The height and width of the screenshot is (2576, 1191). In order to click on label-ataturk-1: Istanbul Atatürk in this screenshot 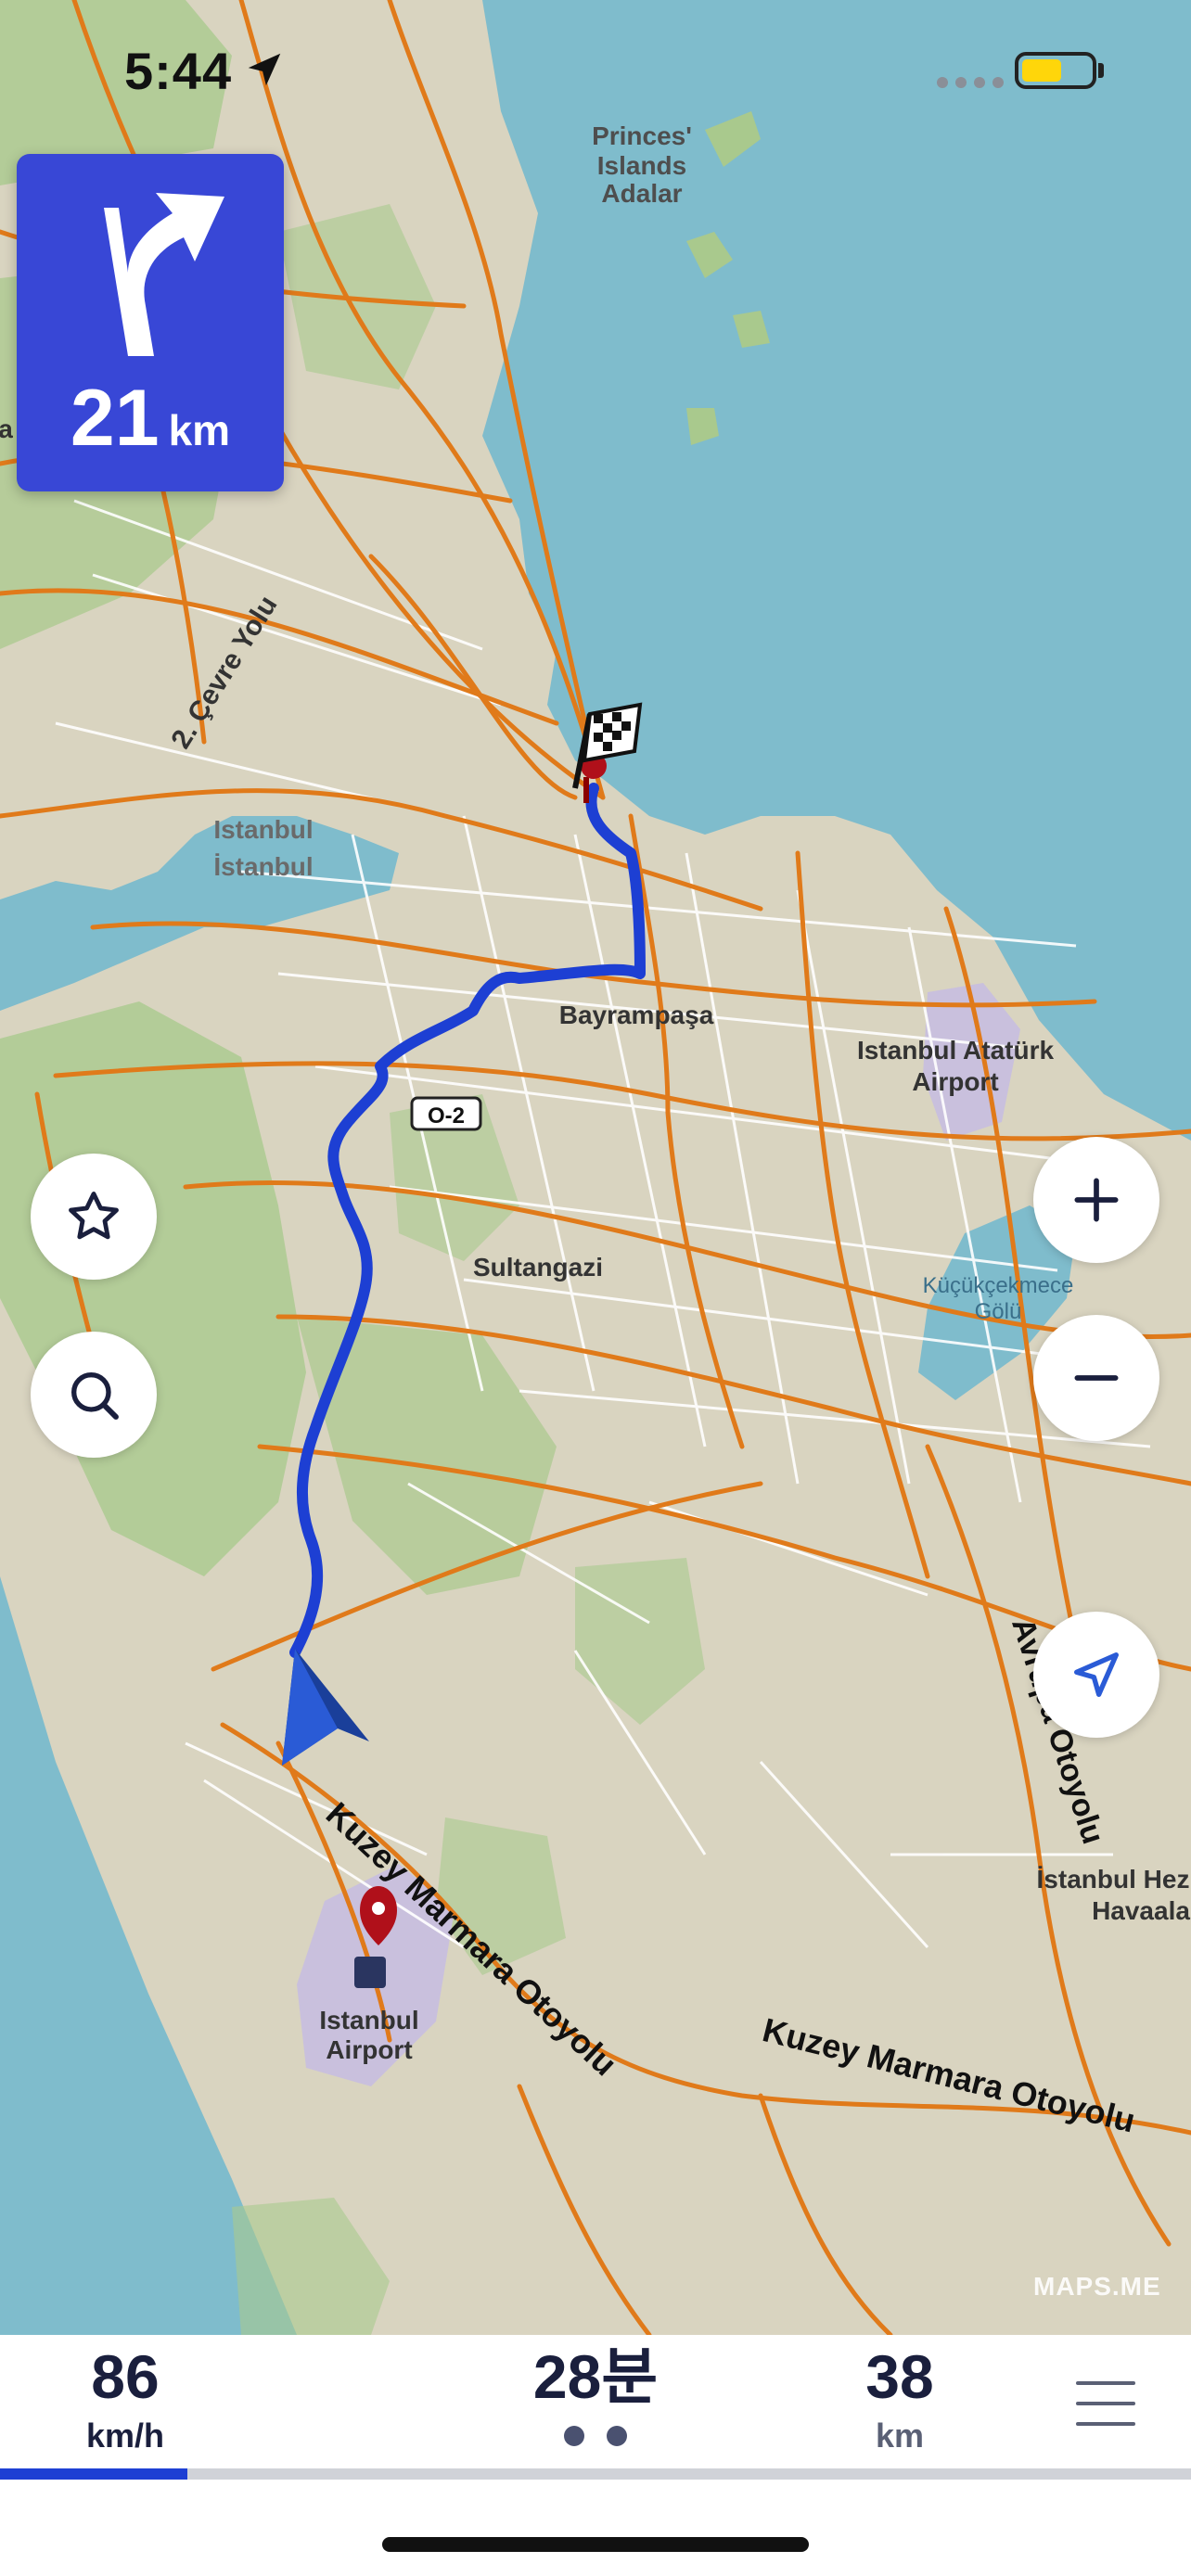, I will do `click(956, 1050)`.